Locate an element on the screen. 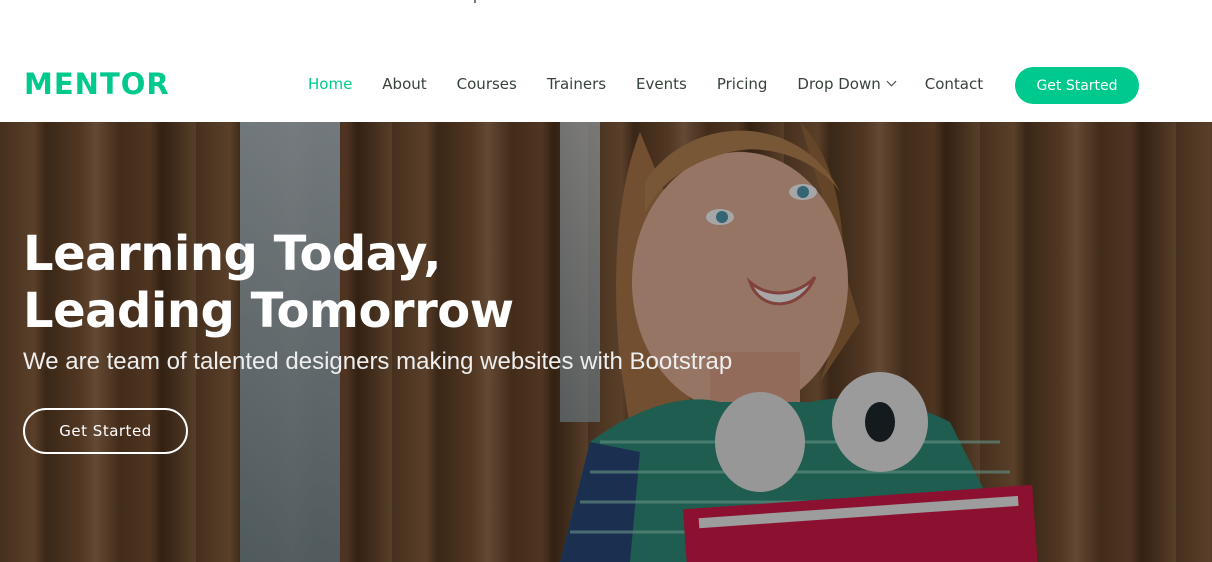 Image resolution: width=1212 pixels, height=562 pixels. nav-events: Events is located at coordinates (661, 84).